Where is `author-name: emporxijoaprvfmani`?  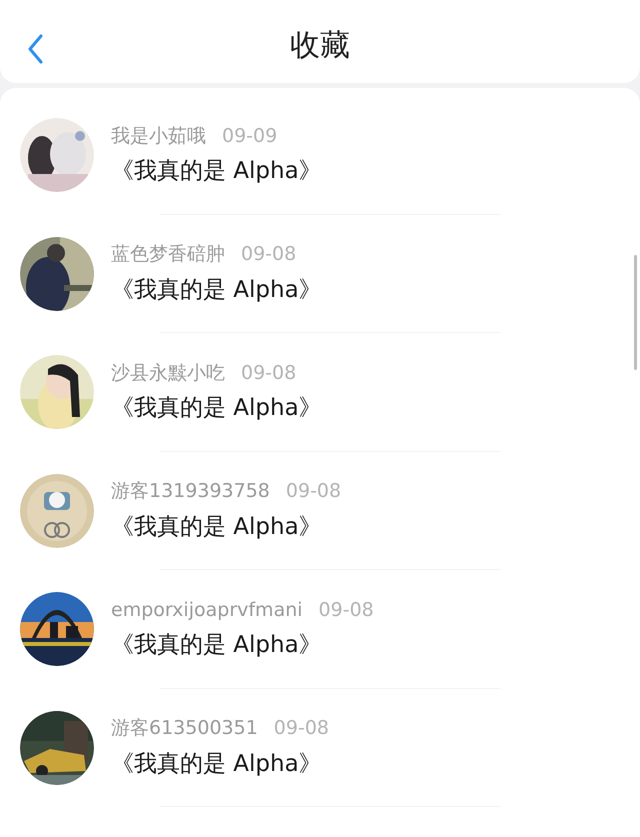 author-name: emporxijoaprvfmani is located at coordinates (207, 610).